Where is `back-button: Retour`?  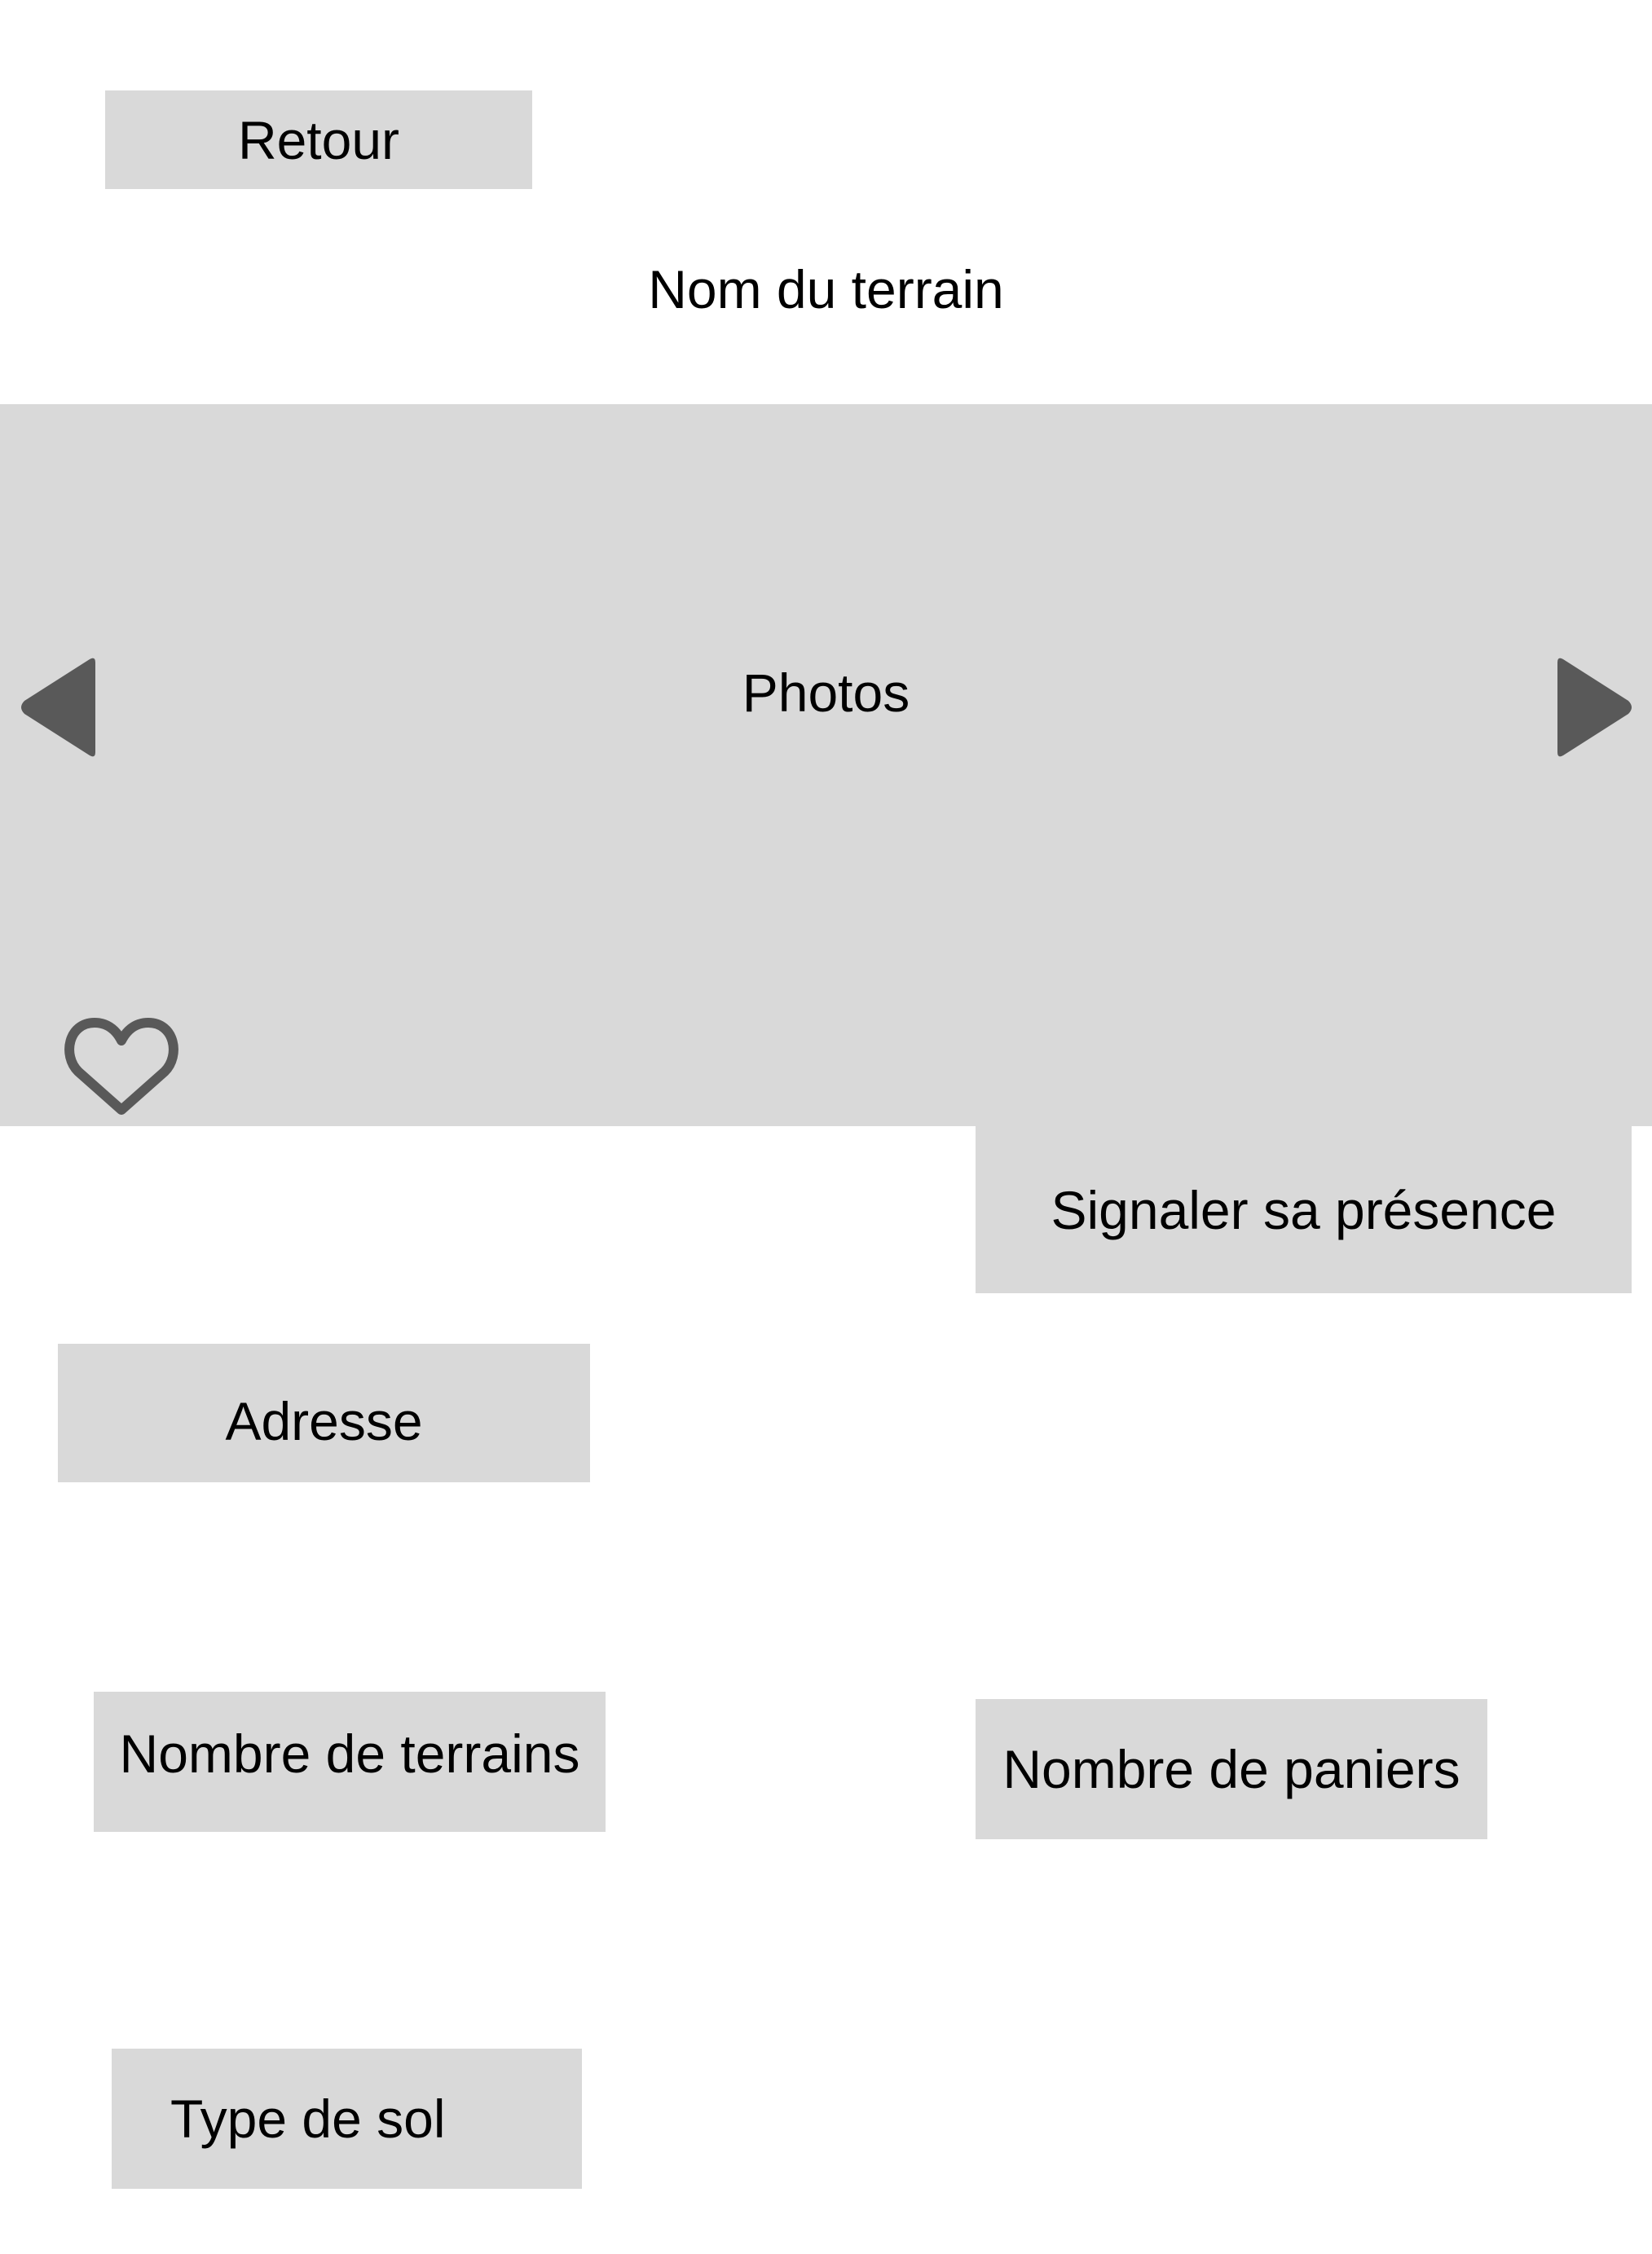
back-button: Retour is located at coordinates (319, 139).